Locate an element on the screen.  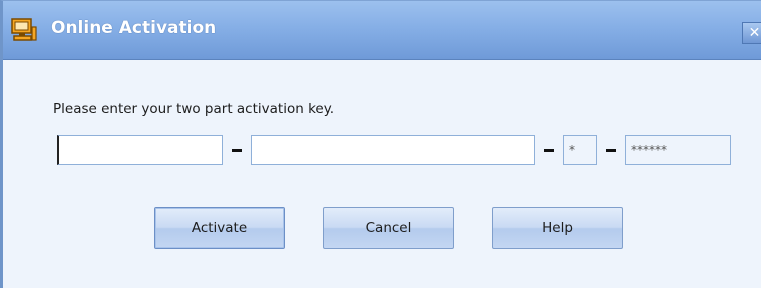
close-button: ✕ is located at coordinates (751, 33).